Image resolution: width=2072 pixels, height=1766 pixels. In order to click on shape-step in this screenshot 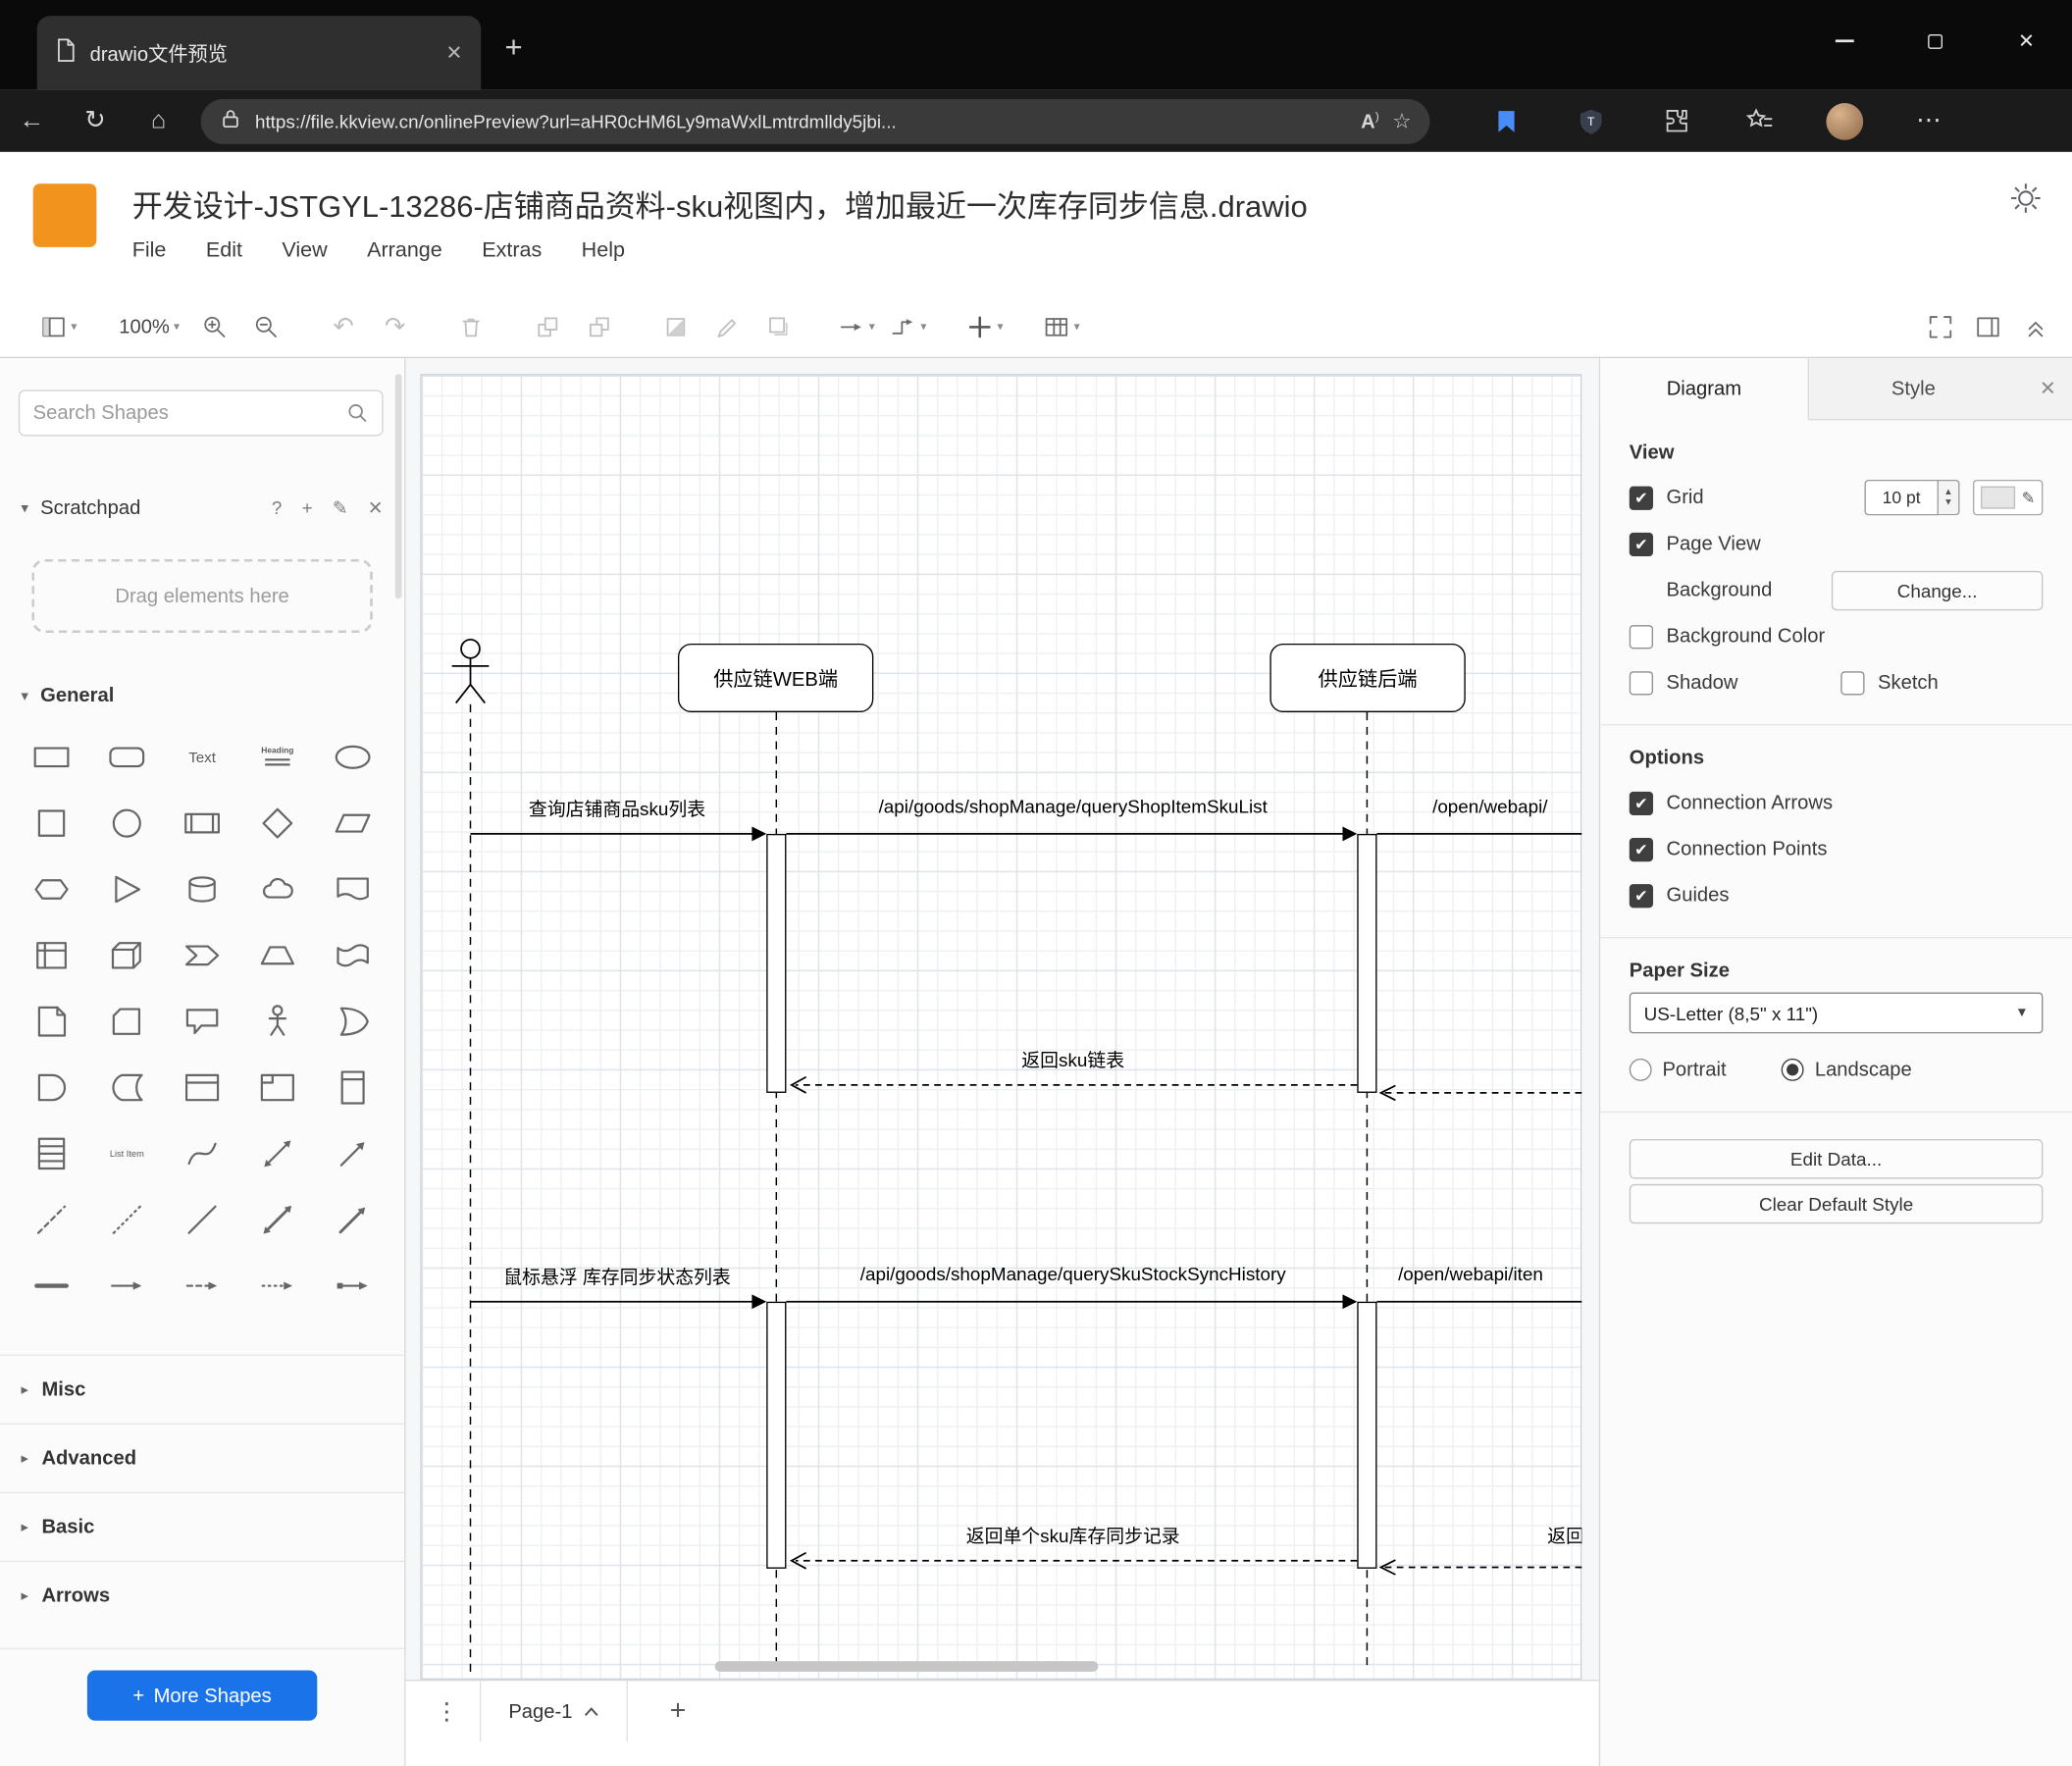, I will do `click(202, 955)`.